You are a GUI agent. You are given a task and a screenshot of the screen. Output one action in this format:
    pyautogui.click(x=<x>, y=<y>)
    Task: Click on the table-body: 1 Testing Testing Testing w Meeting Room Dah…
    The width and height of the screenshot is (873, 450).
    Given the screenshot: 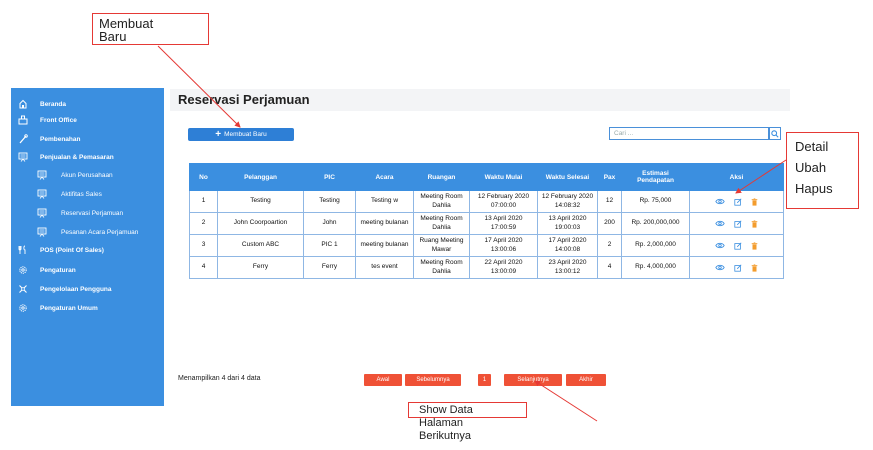 What is the action you would take?
    pyautogui.click(x=486, y=234)
    